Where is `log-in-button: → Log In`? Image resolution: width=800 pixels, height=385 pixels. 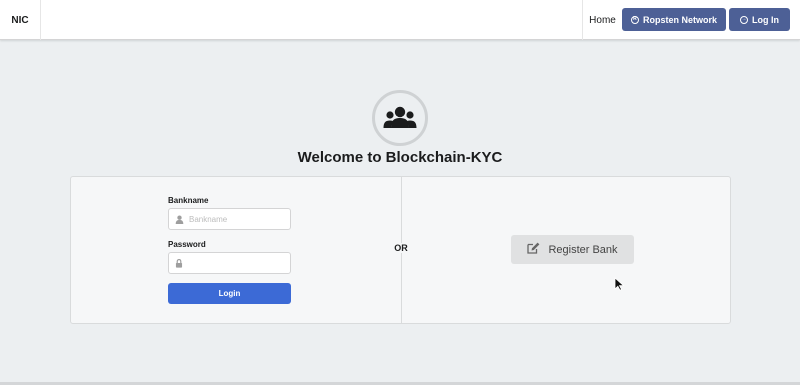
log-in-button: → Log In is located at coordinates (759, 19).